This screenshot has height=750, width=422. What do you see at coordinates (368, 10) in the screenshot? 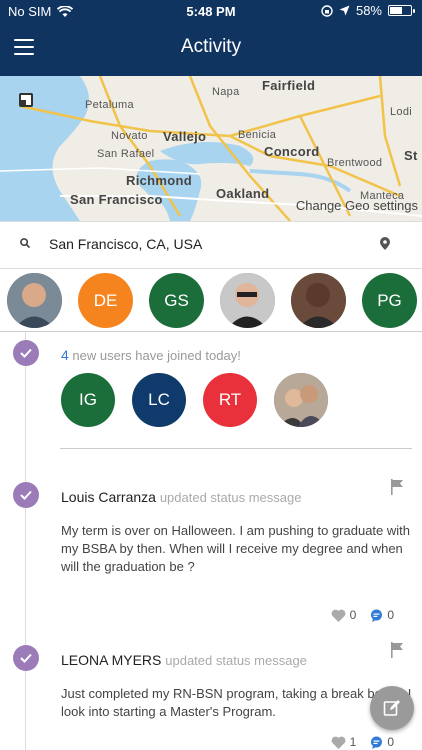
I see `battery-percent: 58%` at bounding box center [368, 10].